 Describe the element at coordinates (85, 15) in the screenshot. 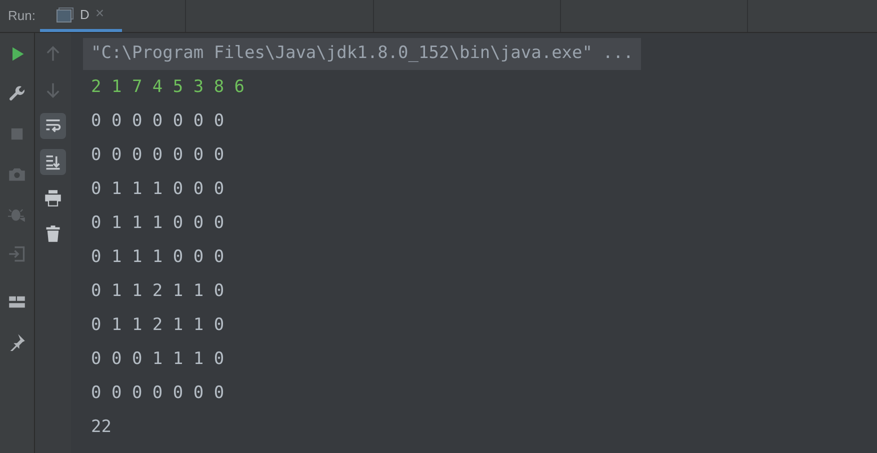

I see `tab-label: D` at that location.